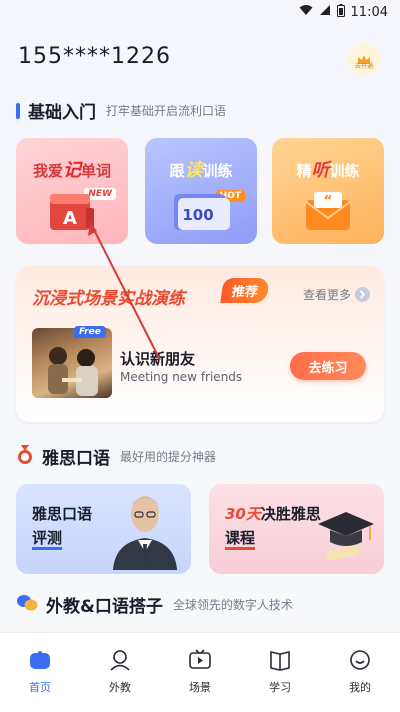  Describe the element at coordinates (120, 662) in the screenshot. I see `tutor-icon` at that location.